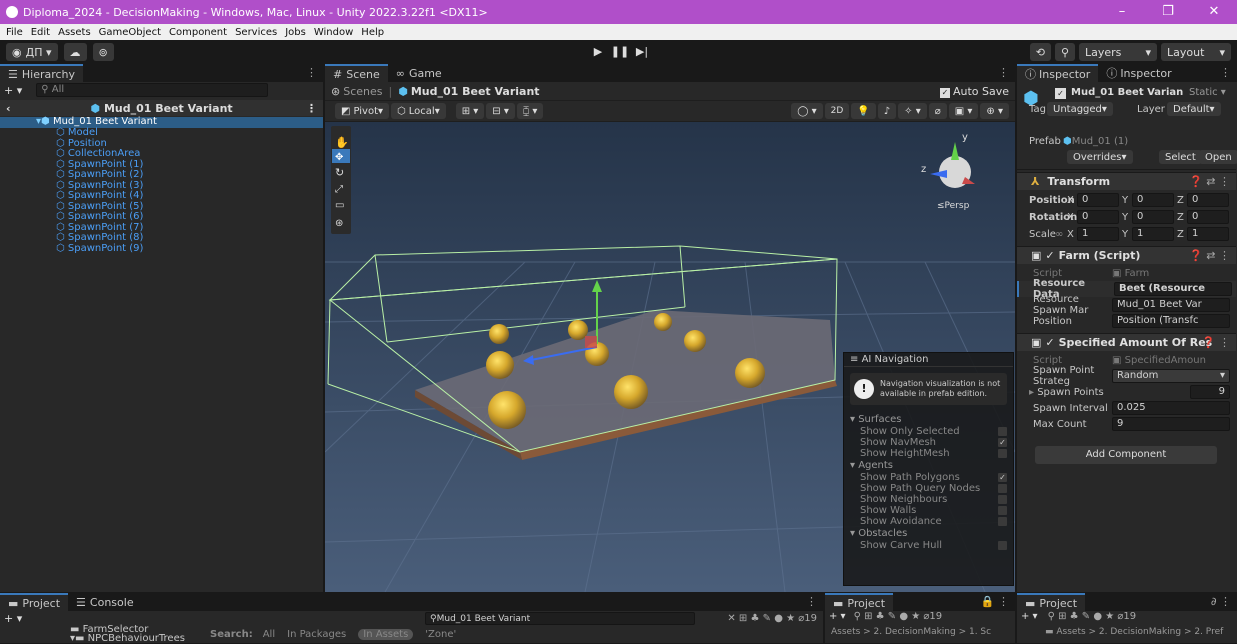  What do you see at coordinates (295, 32) in the screenshot?
I see `menu-jobs: Jobs` at bounding box center [295, 32].